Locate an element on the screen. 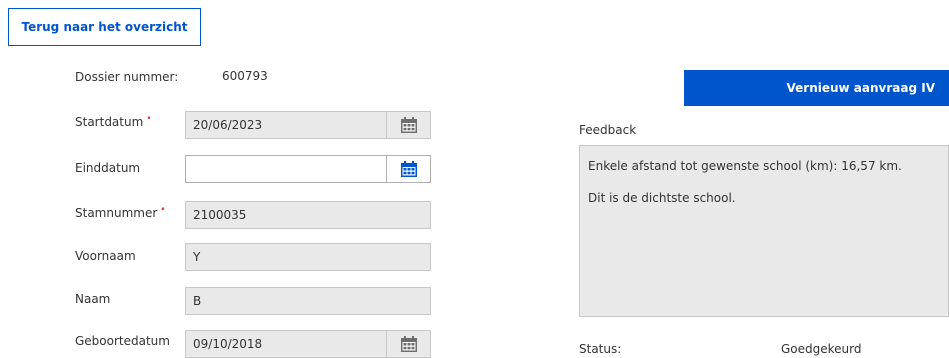 Image resolution: width=949 pixels, height=358 pixels. status-label: Status: is located at coordinates (600, 349).